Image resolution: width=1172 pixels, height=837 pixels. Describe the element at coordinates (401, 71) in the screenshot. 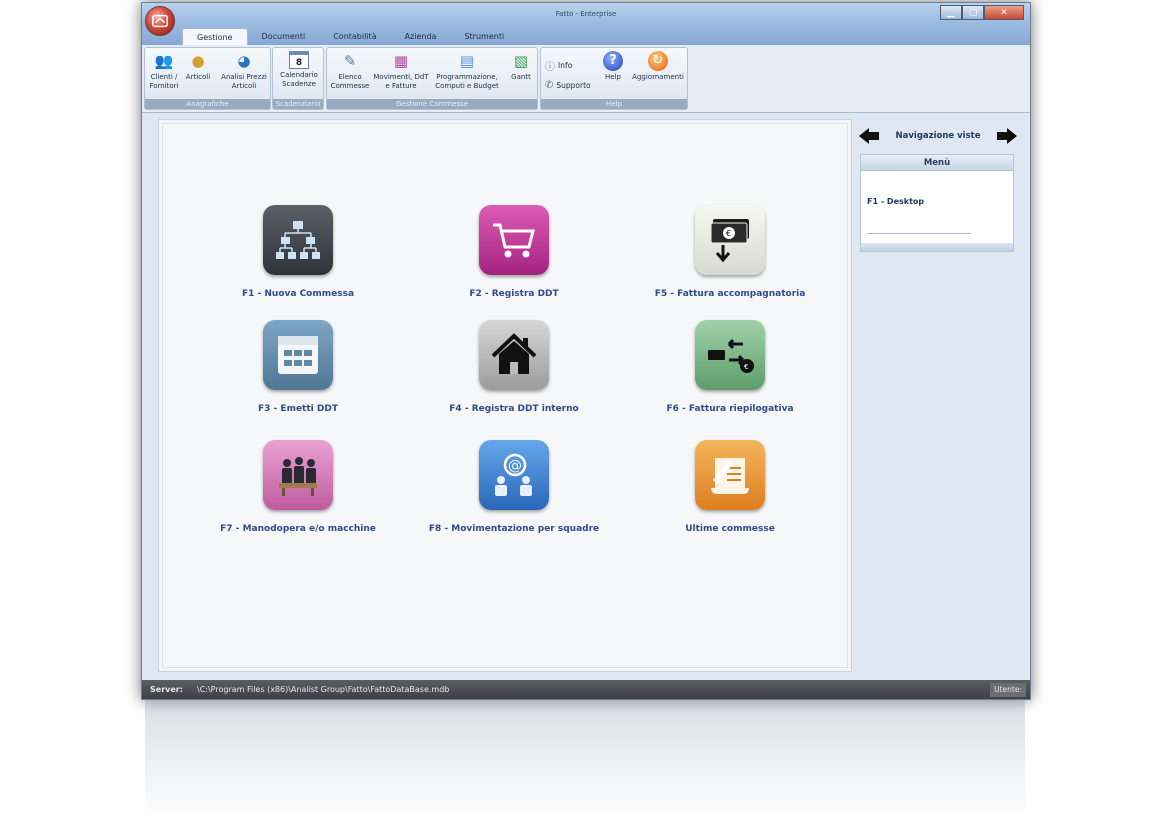

I see `movimenti-button: ▦ Movimenti, DdT e Fatture` at that location.